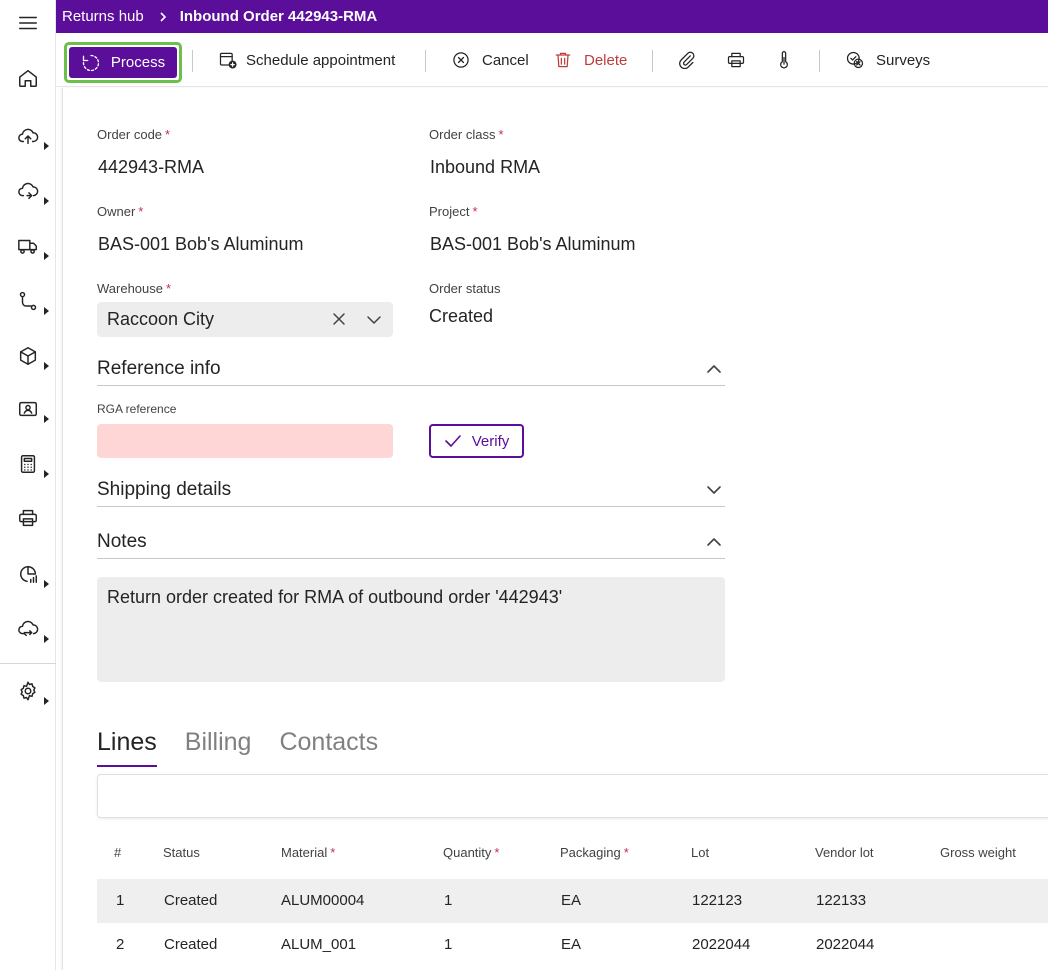  Describe the element at coordinates (137, 409) in the screenshot. I see `rga-reference-label: RGA reference` at that location.